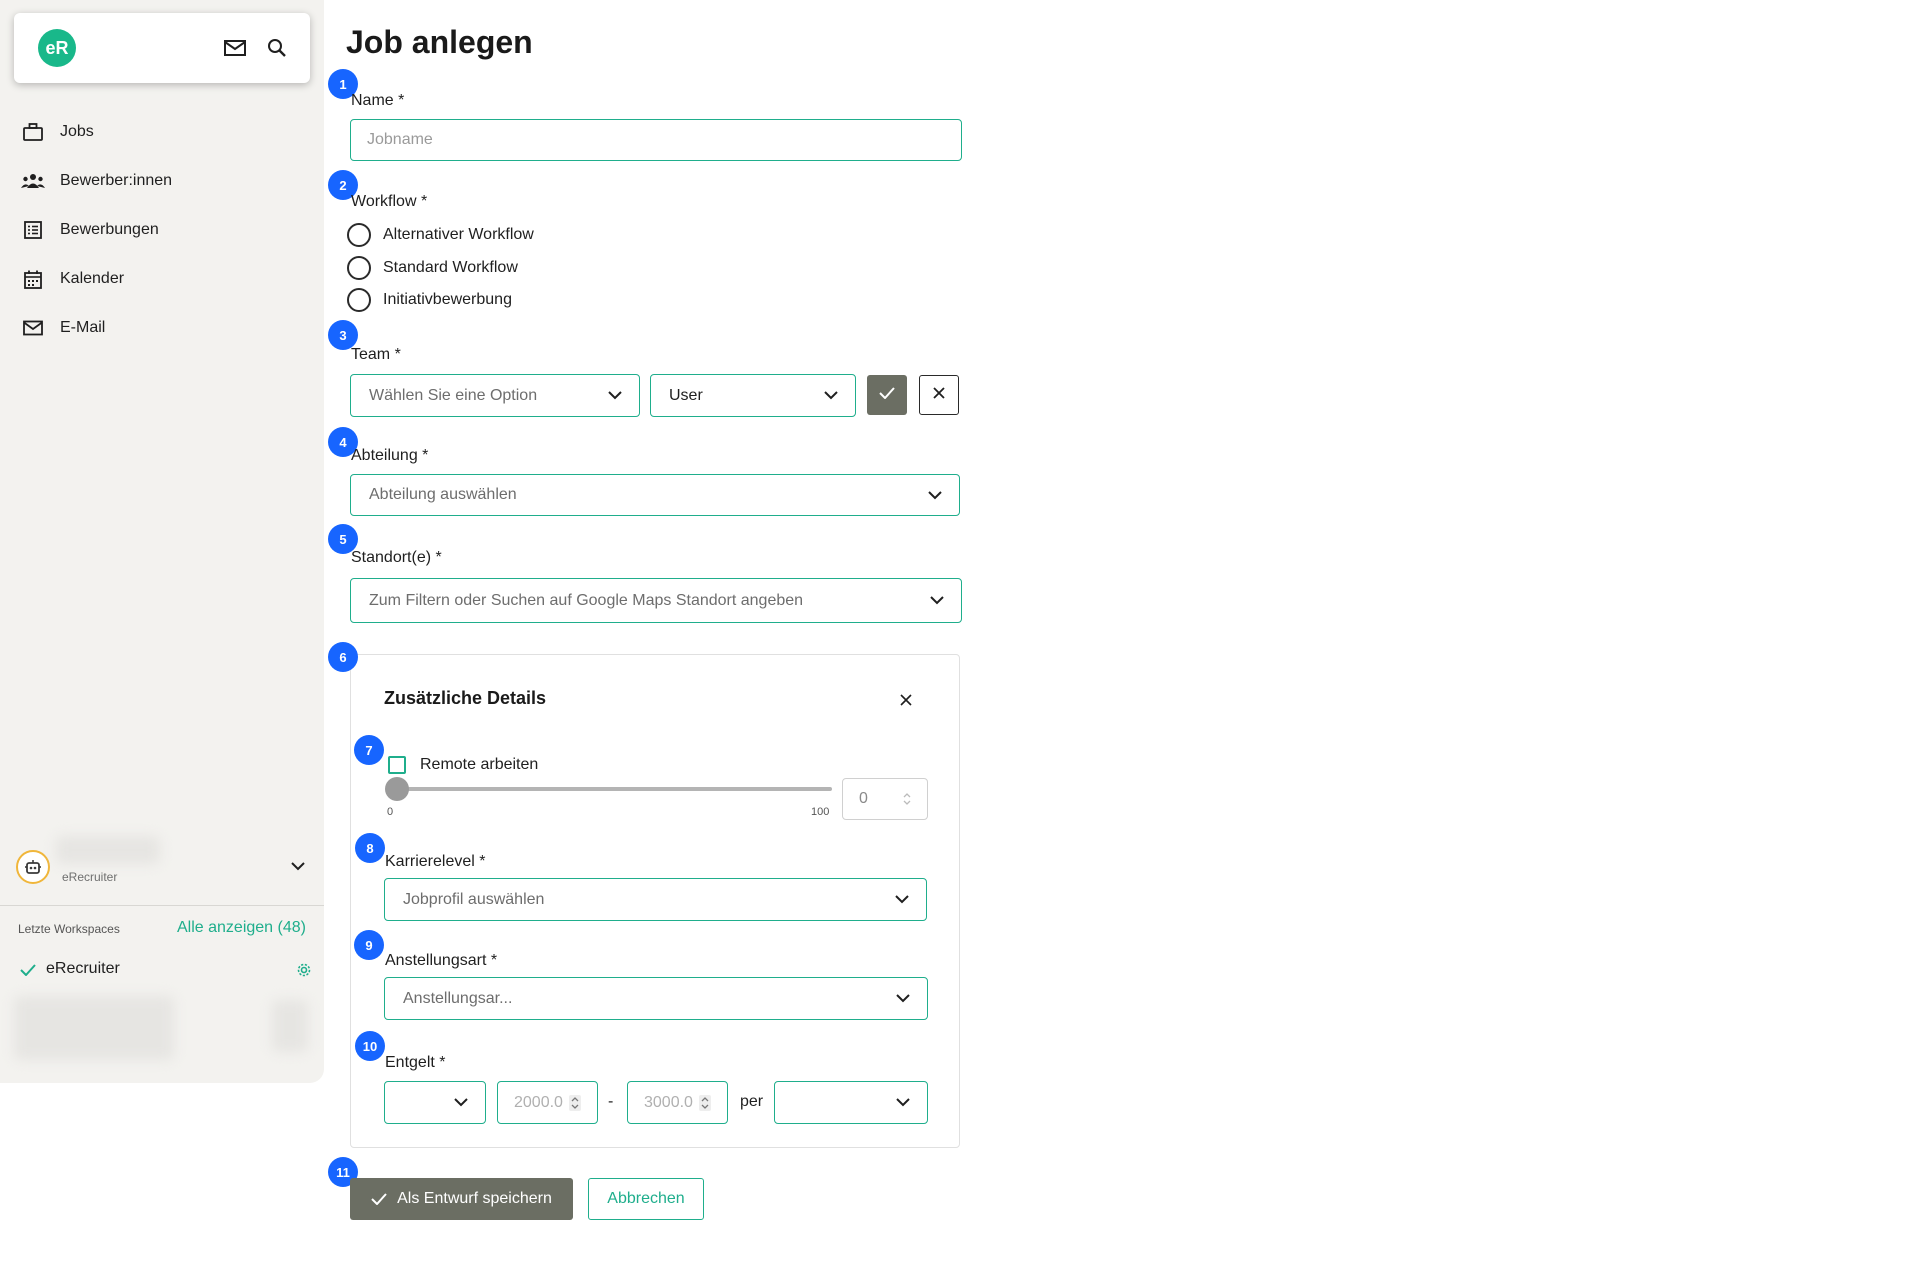 The height and width of the screenshot is (1283, 1930). Describe the element at coordinates (94, 1028) in the screenshot. I see `workspace-list-redacted` at that location.